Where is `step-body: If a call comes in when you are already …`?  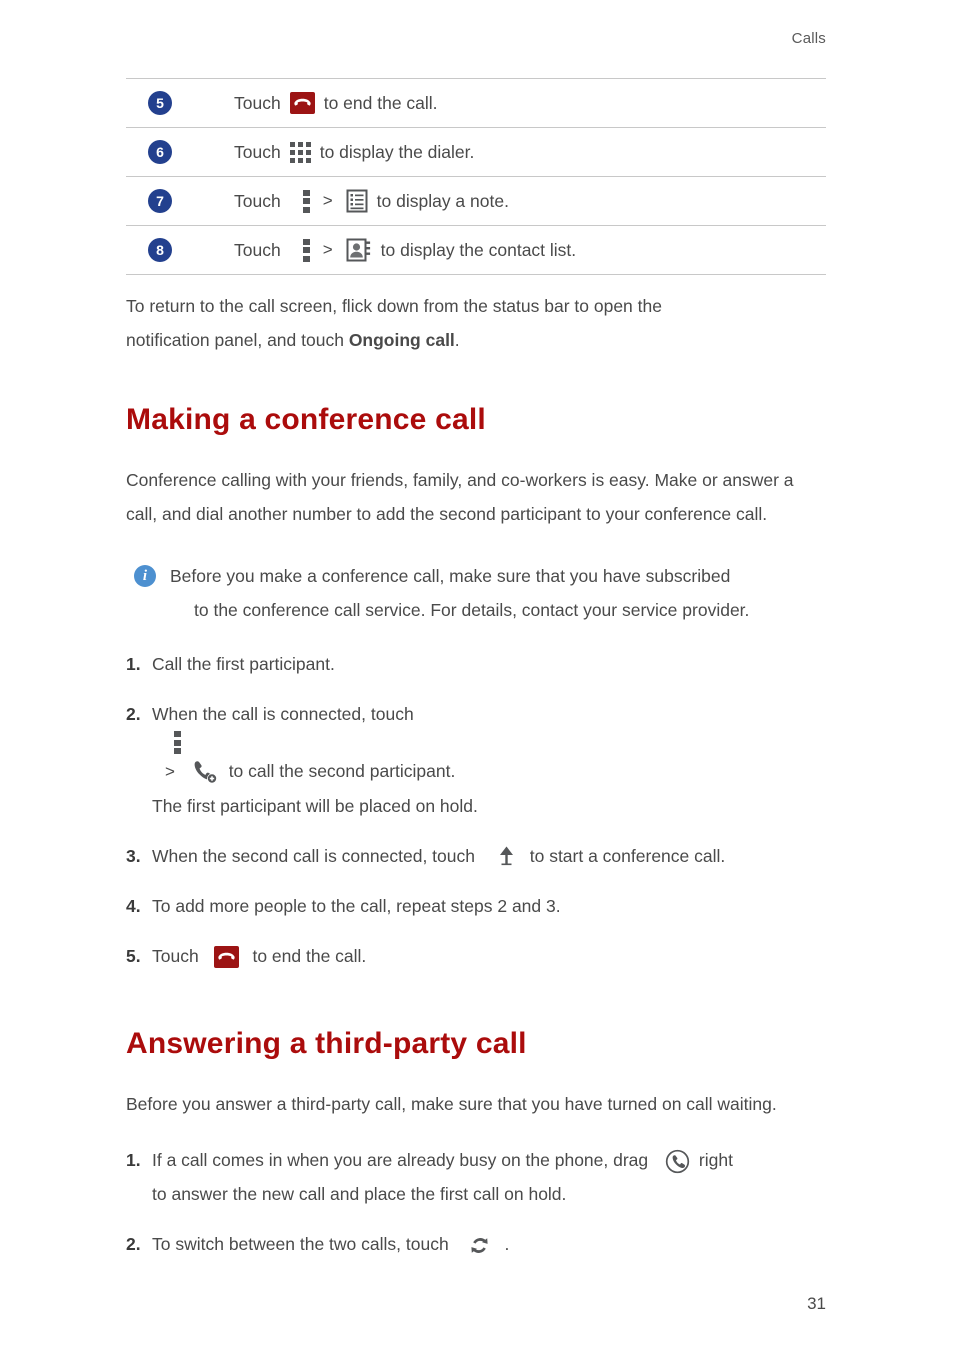
step-body: If a call comes in when you are already … is located at coordinates (489, 1177).